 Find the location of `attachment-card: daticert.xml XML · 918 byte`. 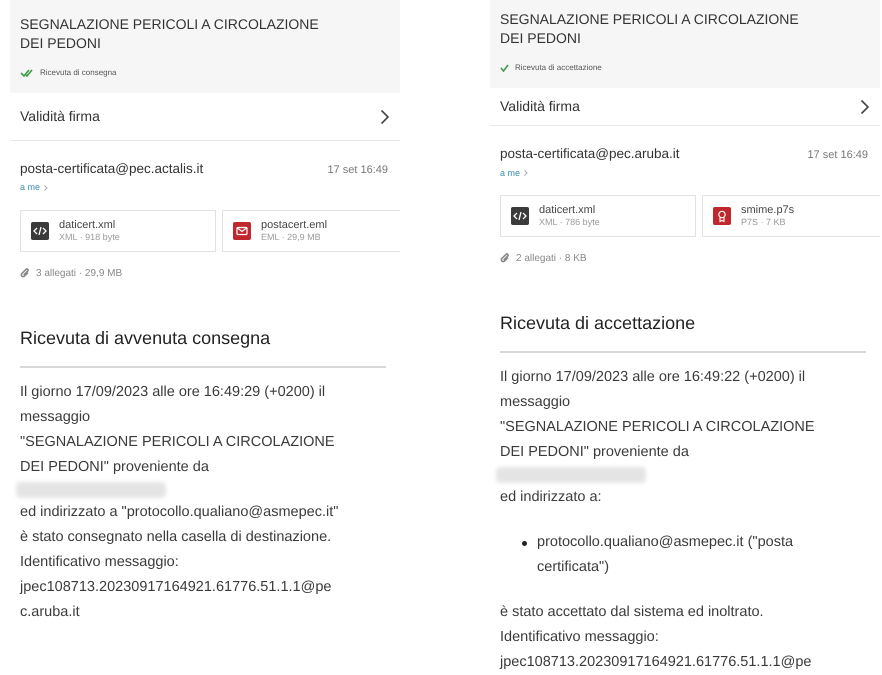

attachment-card: daticert.xml XML · 918 byte is located at coordinates (118, 231).